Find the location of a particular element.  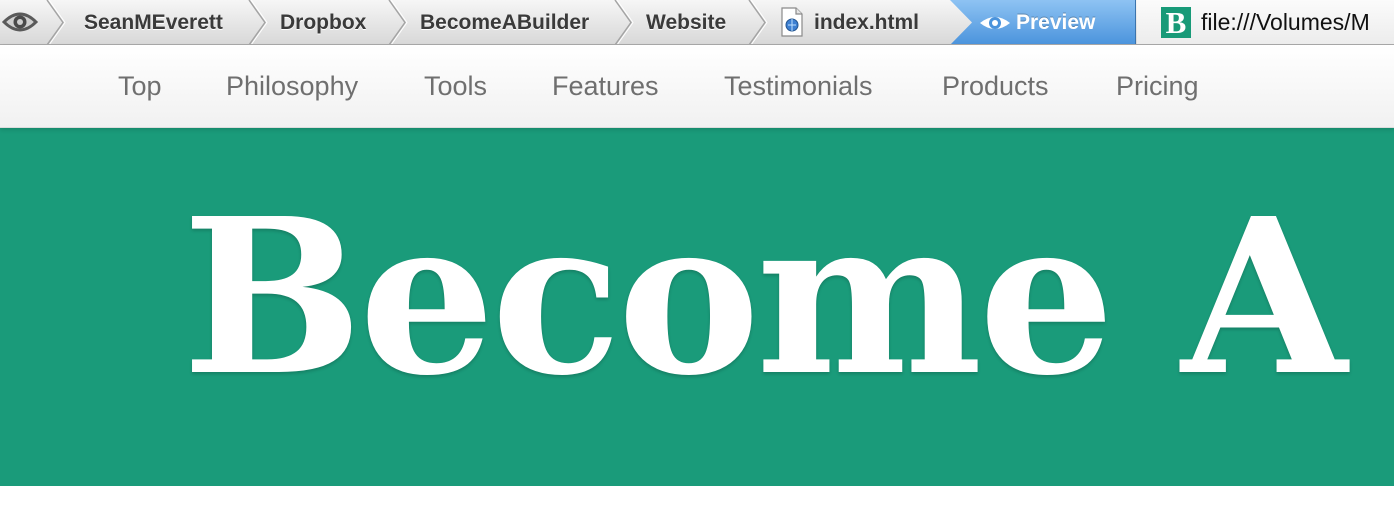

preview-label: Preview is located at coordinates (1056, 22).